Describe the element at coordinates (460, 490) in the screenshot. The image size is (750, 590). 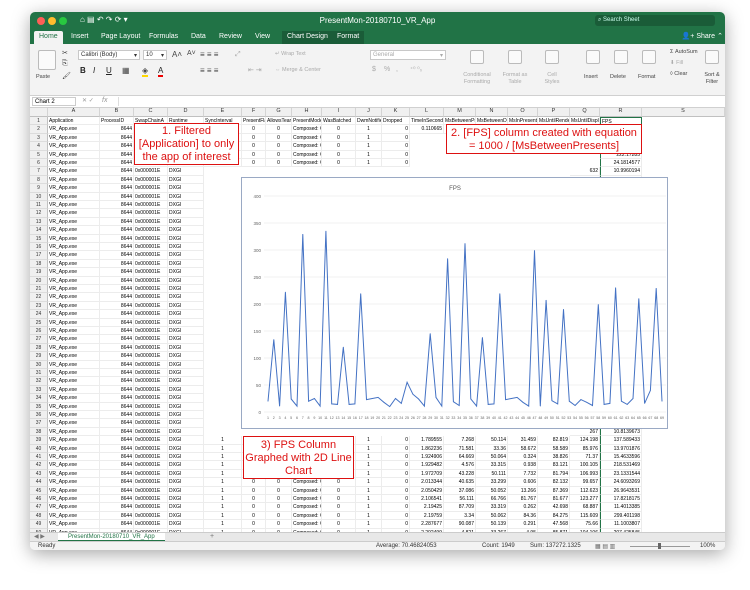
I see `cell-ms-between-presents: 37.086` at that location.